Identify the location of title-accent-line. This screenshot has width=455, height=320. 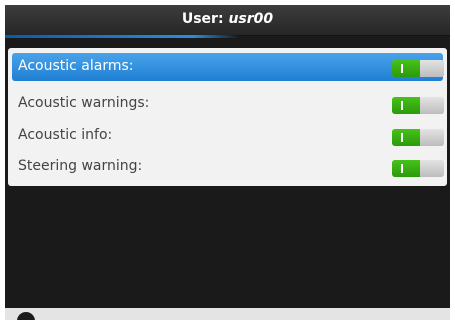
(122, 36).